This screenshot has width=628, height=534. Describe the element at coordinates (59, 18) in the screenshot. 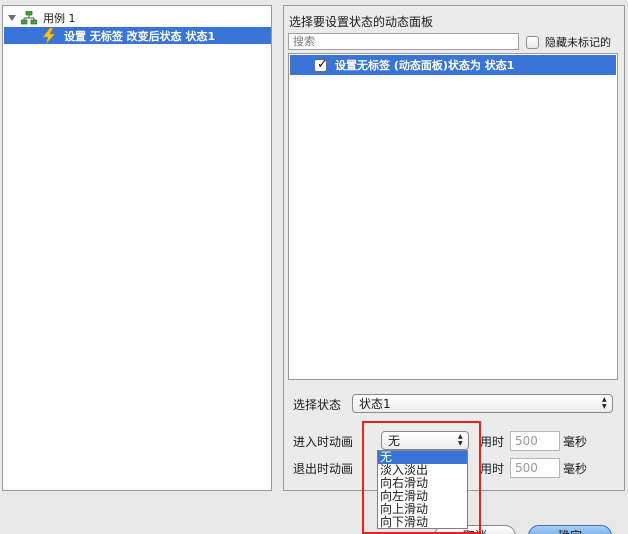

I see `tree-case-label: 用例 1` at that location.